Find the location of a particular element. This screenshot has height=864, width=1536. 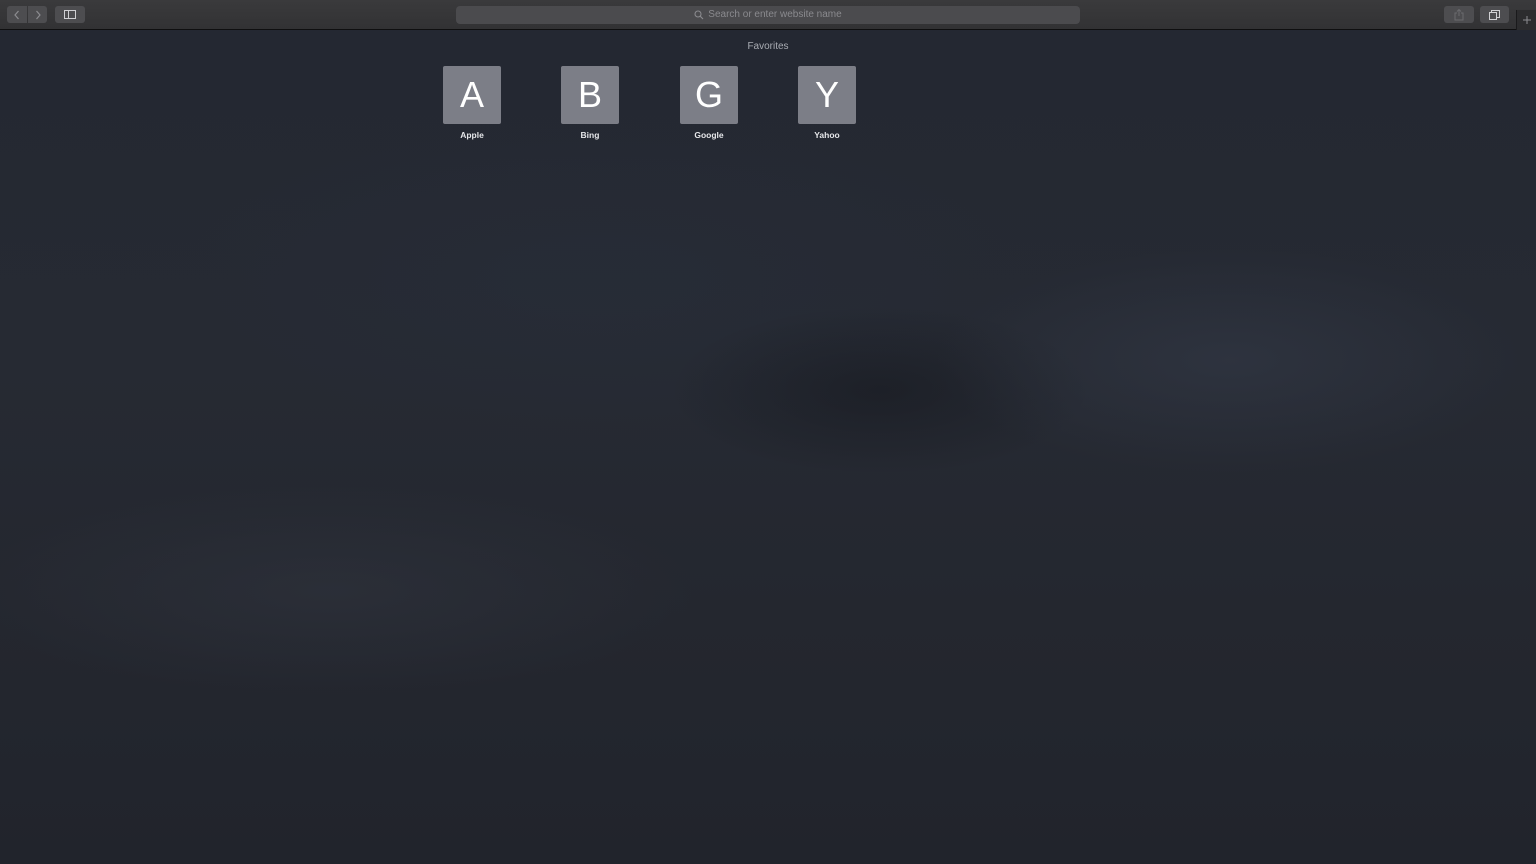

favorite-tile: Y is located at coordinates (827, 95).